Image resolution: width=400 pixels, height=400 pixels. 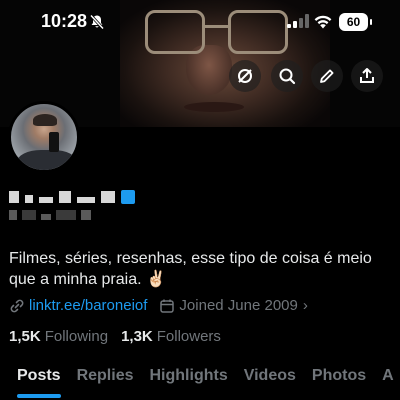 What do you see at coordinates (258, 32) in the screenshot?
I see `banner-glasses-right` at bounding box center [258, 32].